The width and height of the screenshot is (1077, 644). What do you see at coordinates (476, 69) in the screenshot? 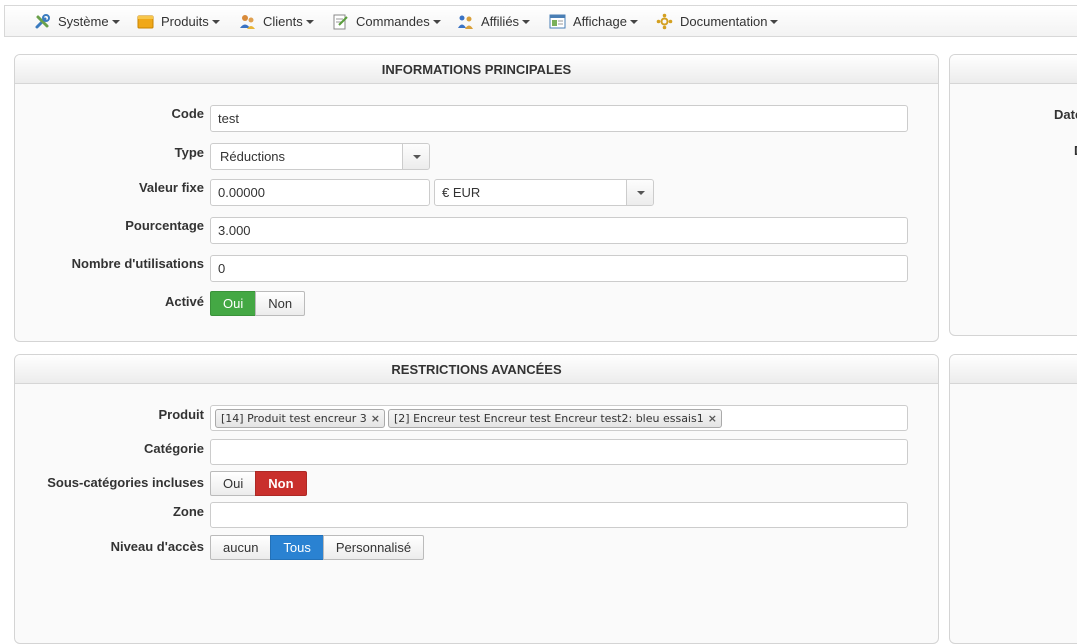
I see `panel-title: INFORMATIONS PRINCIPALES` at bounding box center [476, 69].